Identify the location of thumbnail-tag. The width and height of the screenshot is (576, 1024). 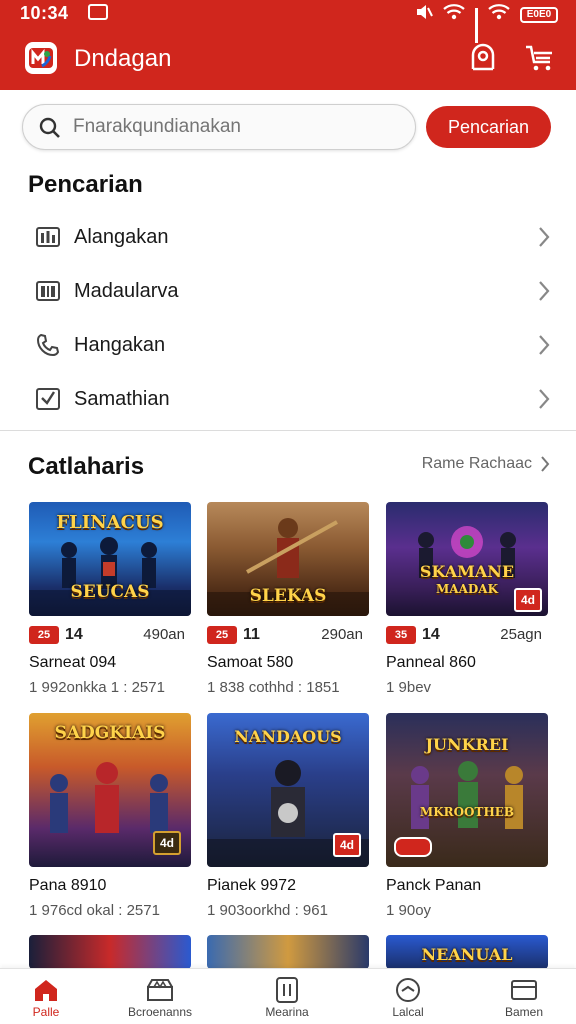
(413, 847).